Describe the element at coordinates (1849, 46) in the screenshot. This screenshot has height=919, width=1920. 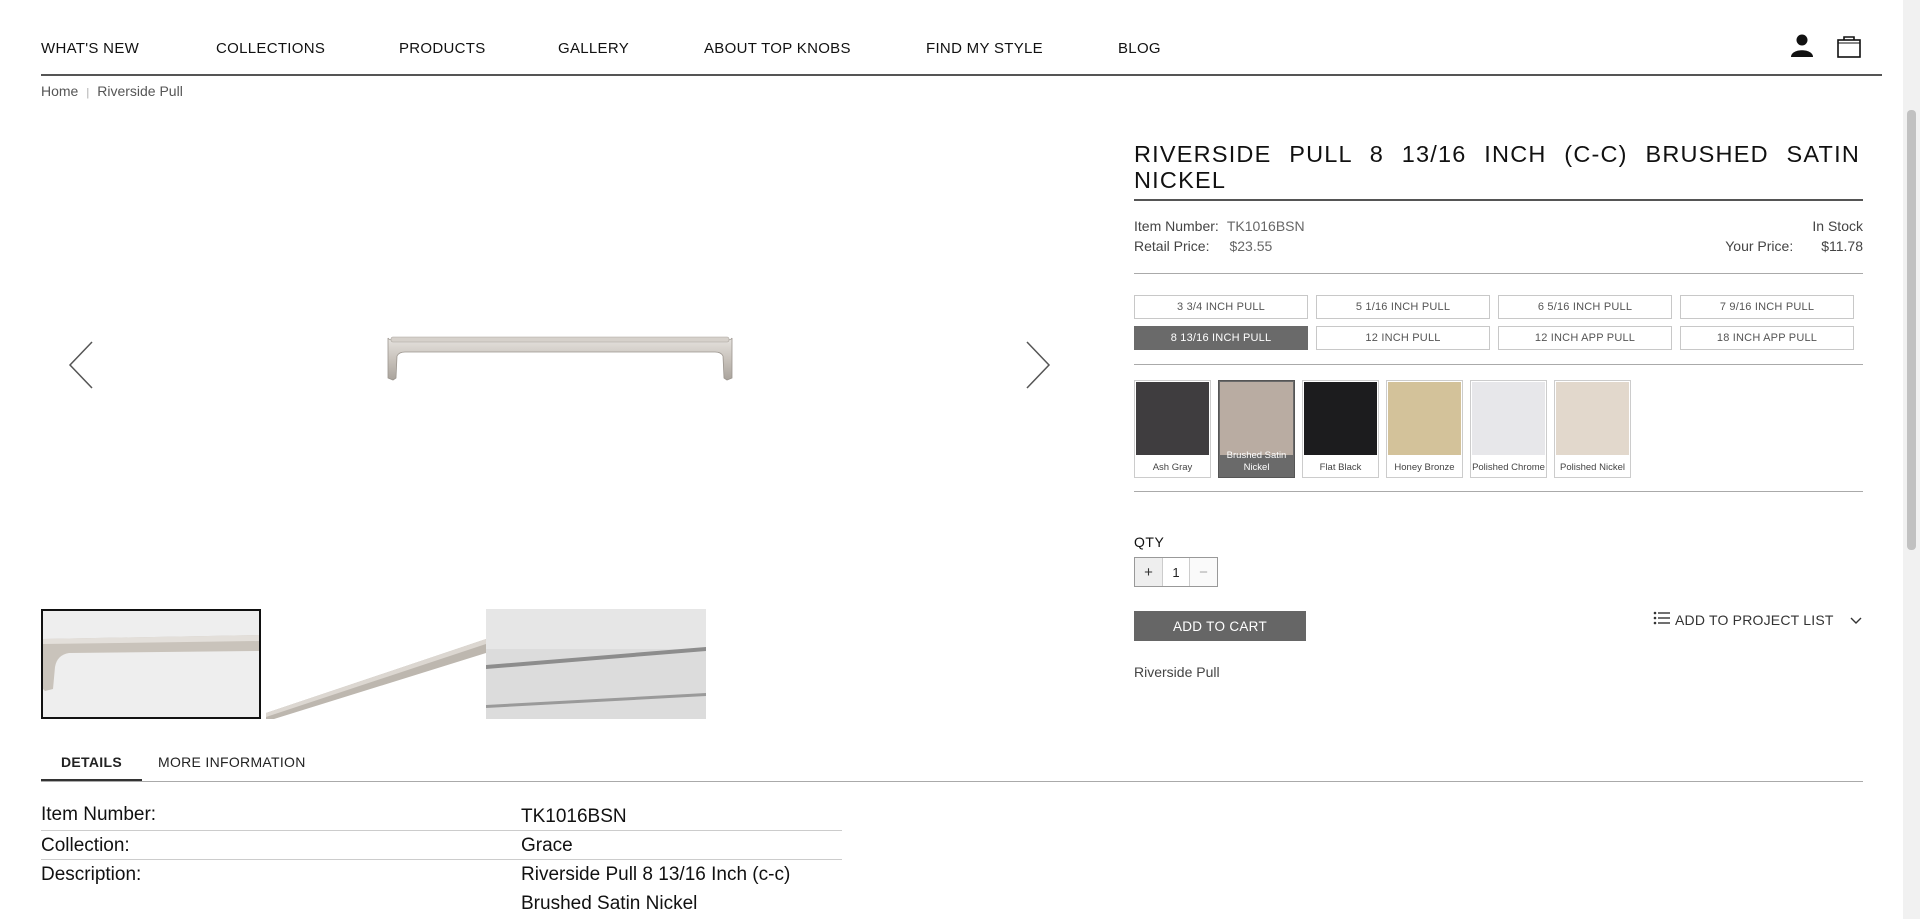
I see `shopping-bag-icon` at that location.